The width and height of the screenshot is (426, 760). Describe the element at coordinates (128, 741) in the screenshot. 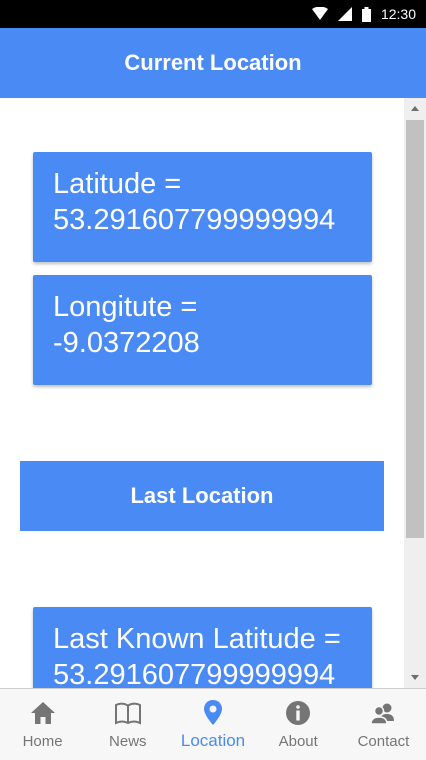

I see `tab-news-label: News` at that location.